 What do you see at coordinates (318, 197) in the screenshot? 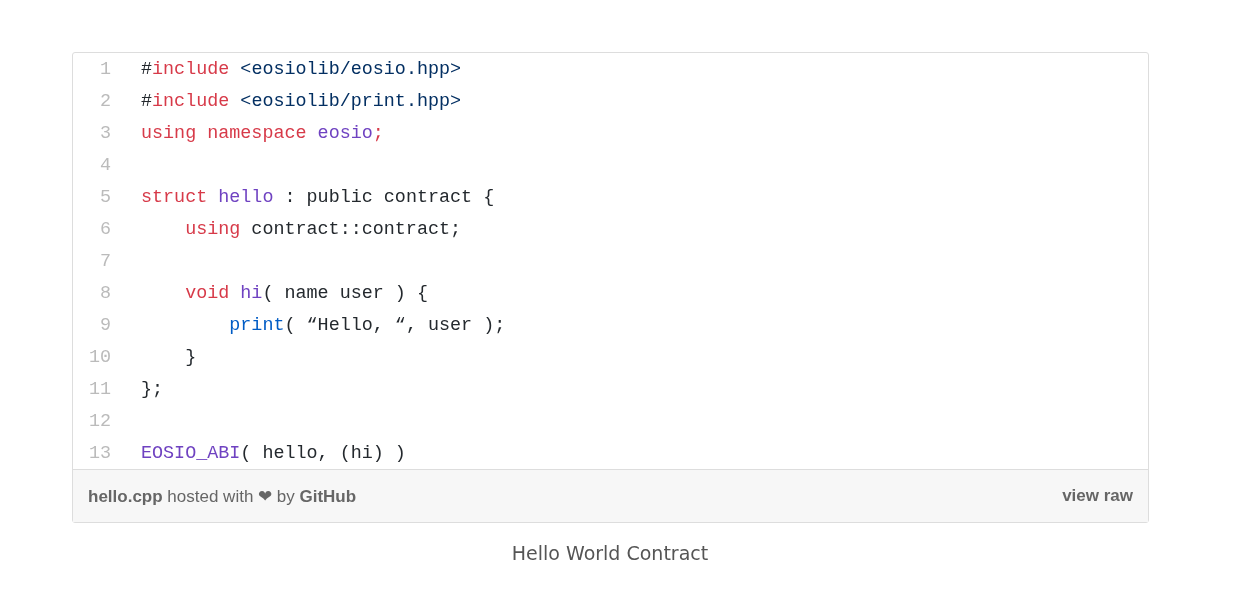
I see `code-line: struct hello : public contract {` at bounding box center [318, 197].